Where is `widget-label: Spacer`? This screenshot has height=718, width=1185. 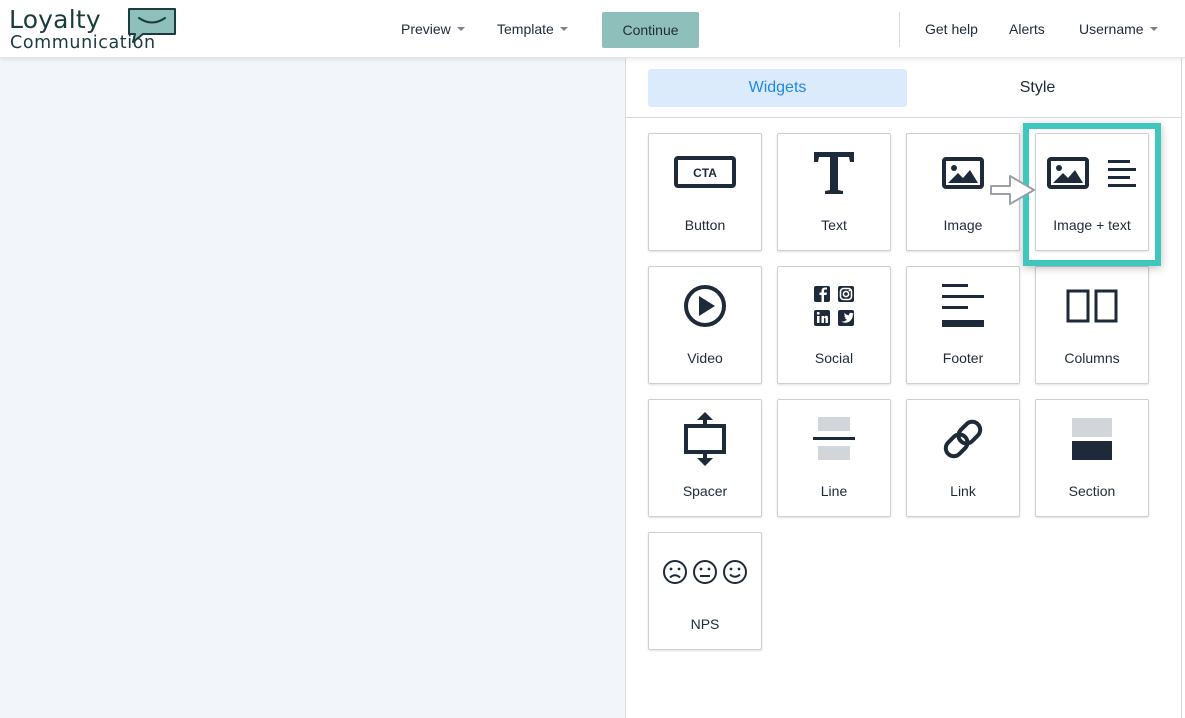
widget-label: Spacer is located at coordinates (705, 491).